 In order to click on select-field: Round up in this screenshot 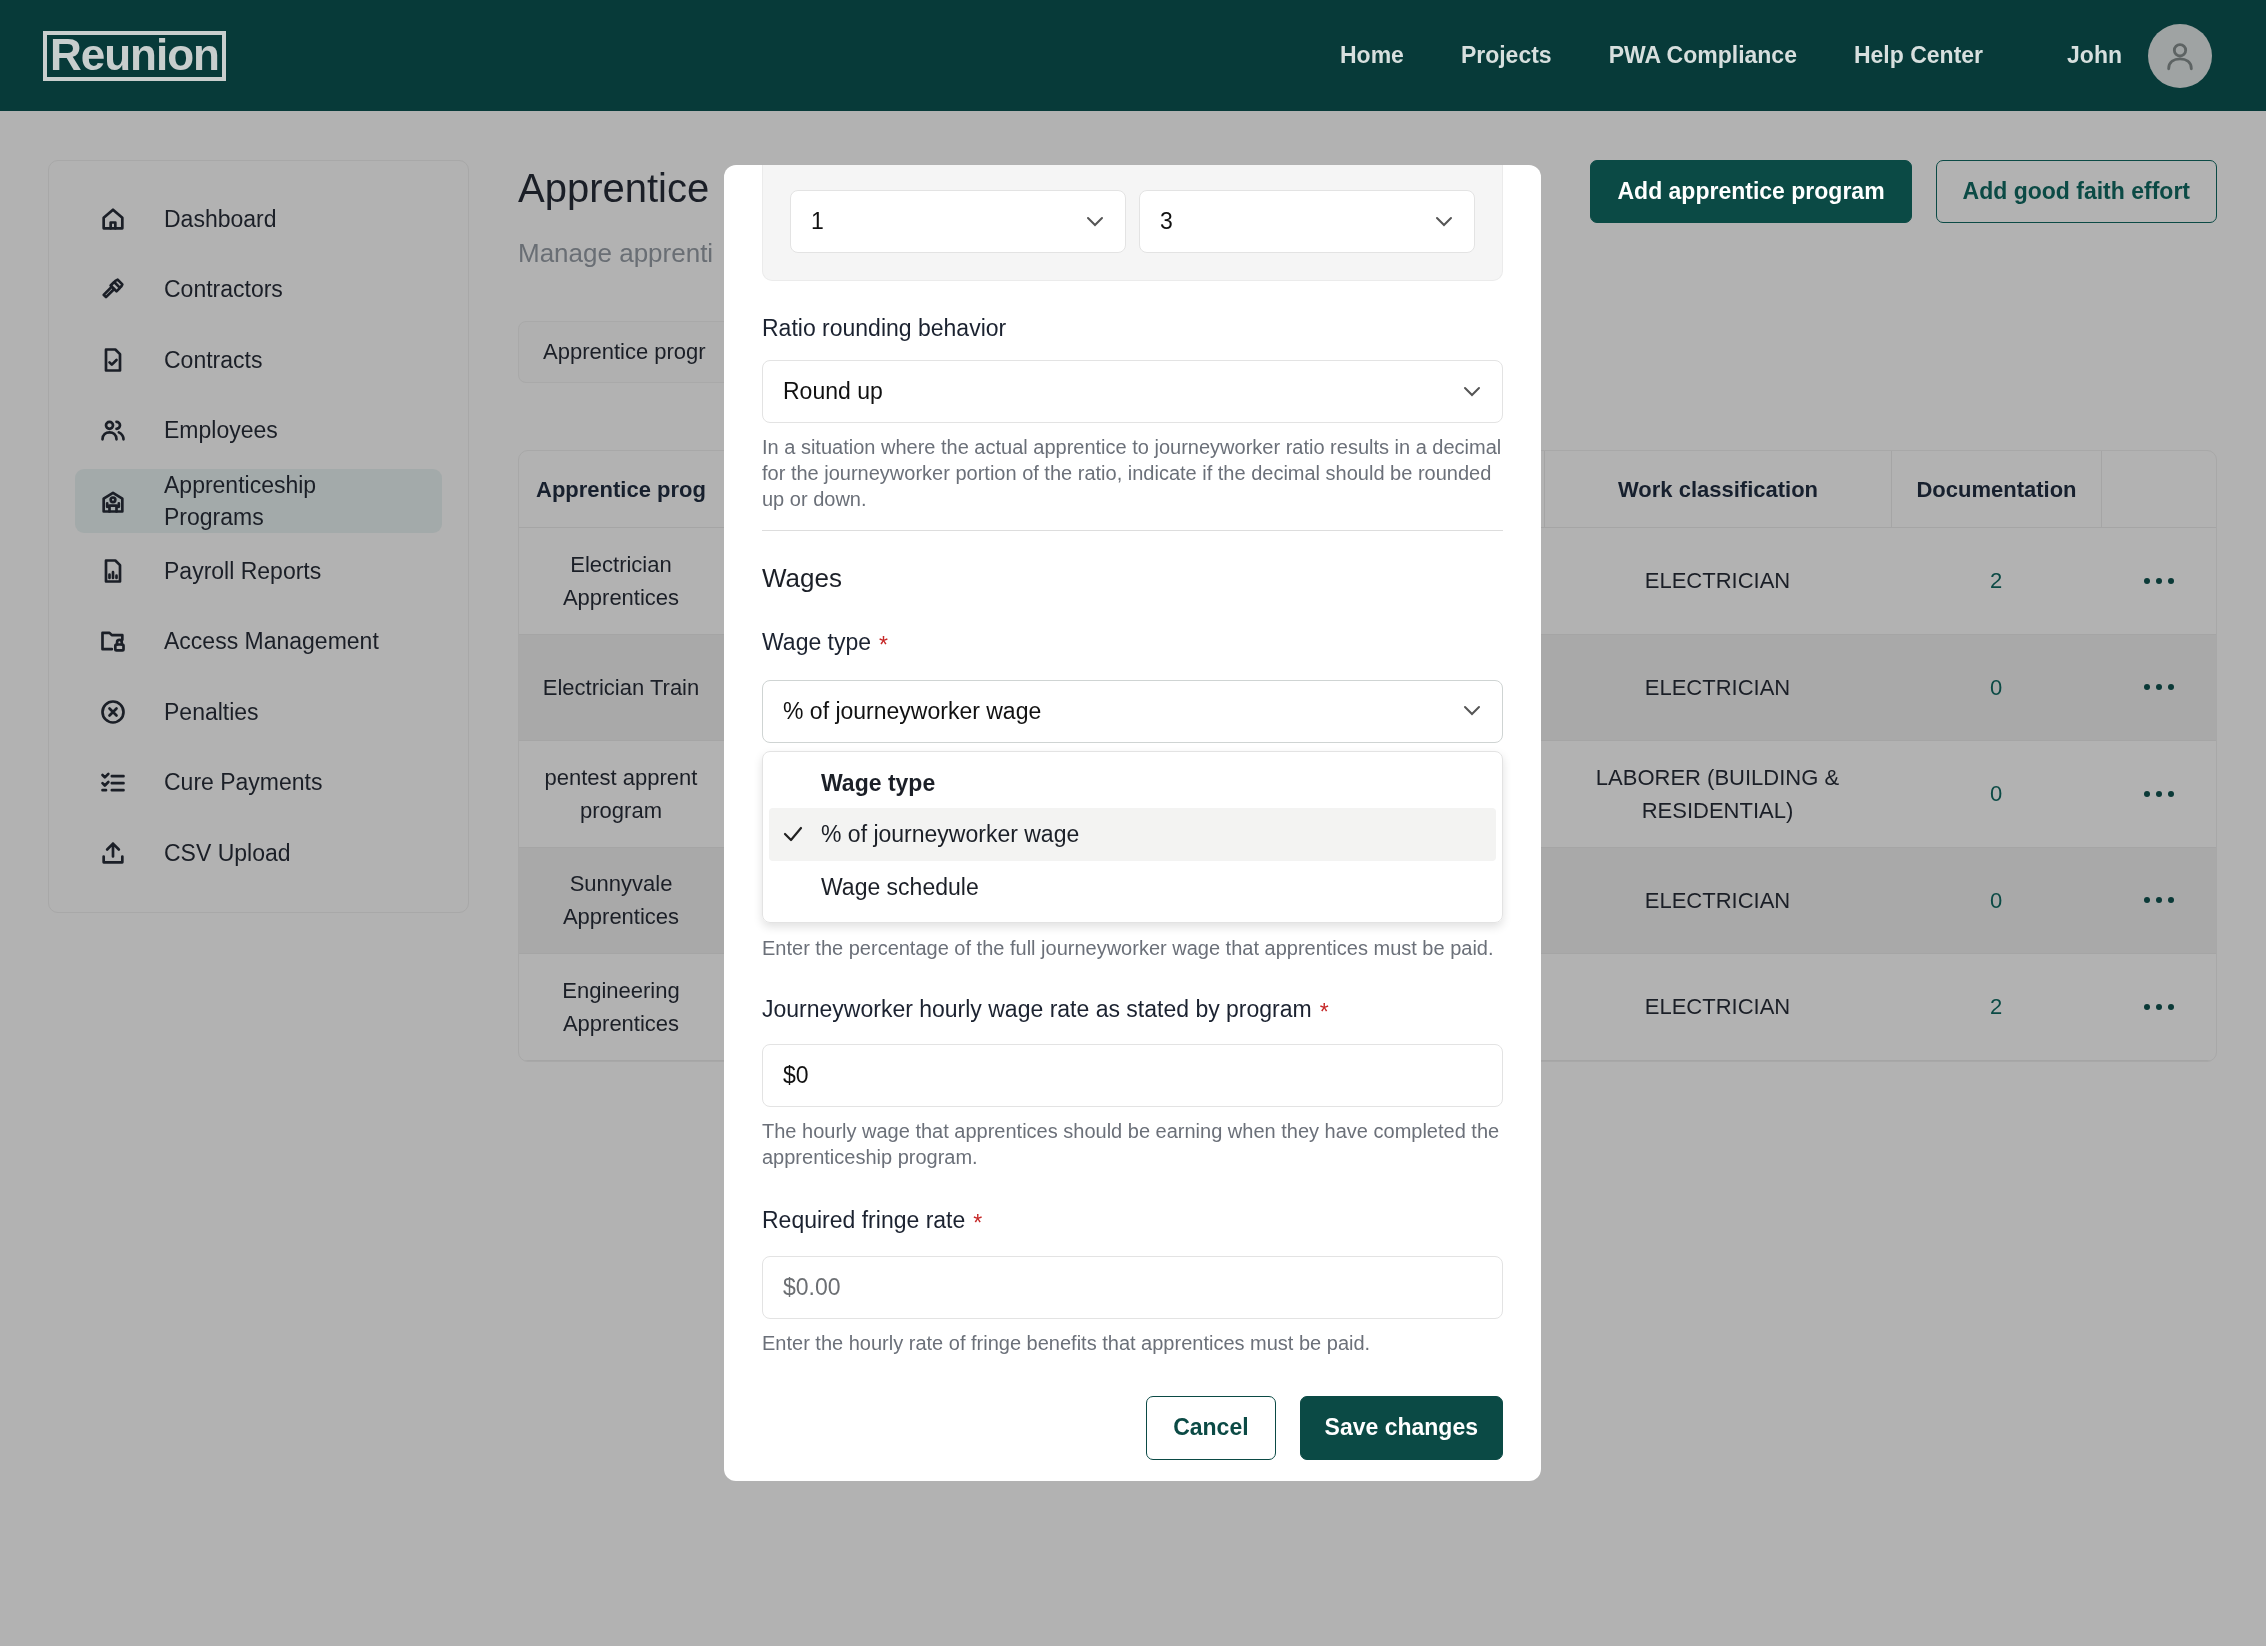, I will do `click(1132, 391)`.